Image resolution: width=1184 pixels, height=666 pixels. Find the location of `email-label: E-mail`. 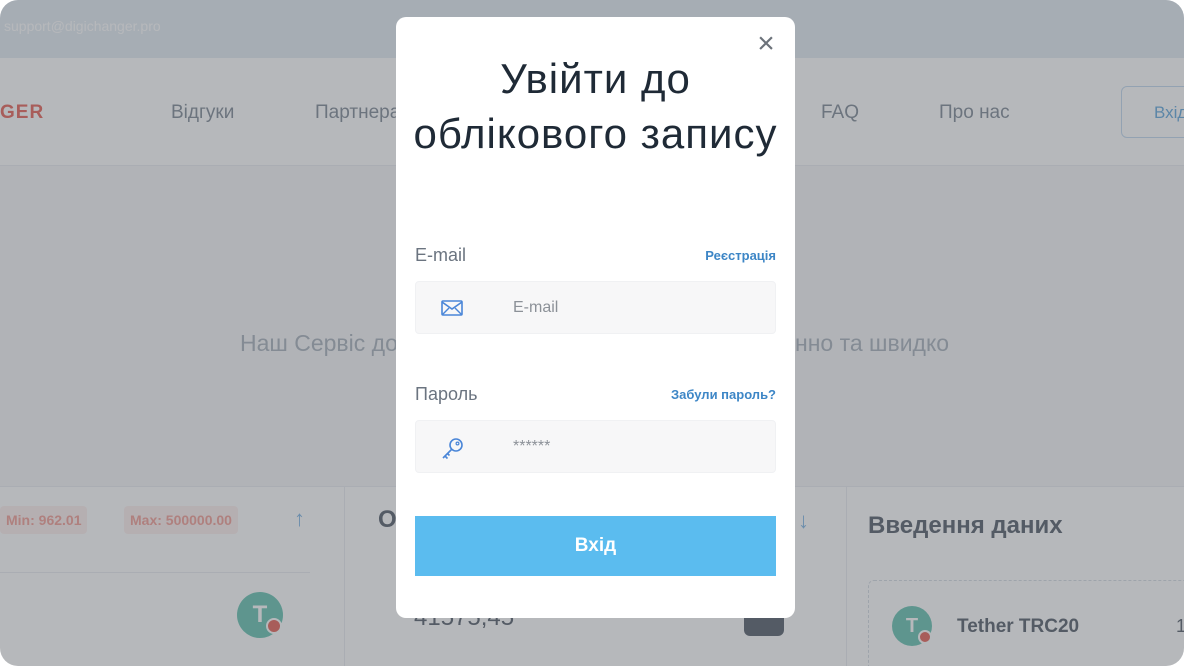

email-label: E-mail is located at coordinates (441, 255).